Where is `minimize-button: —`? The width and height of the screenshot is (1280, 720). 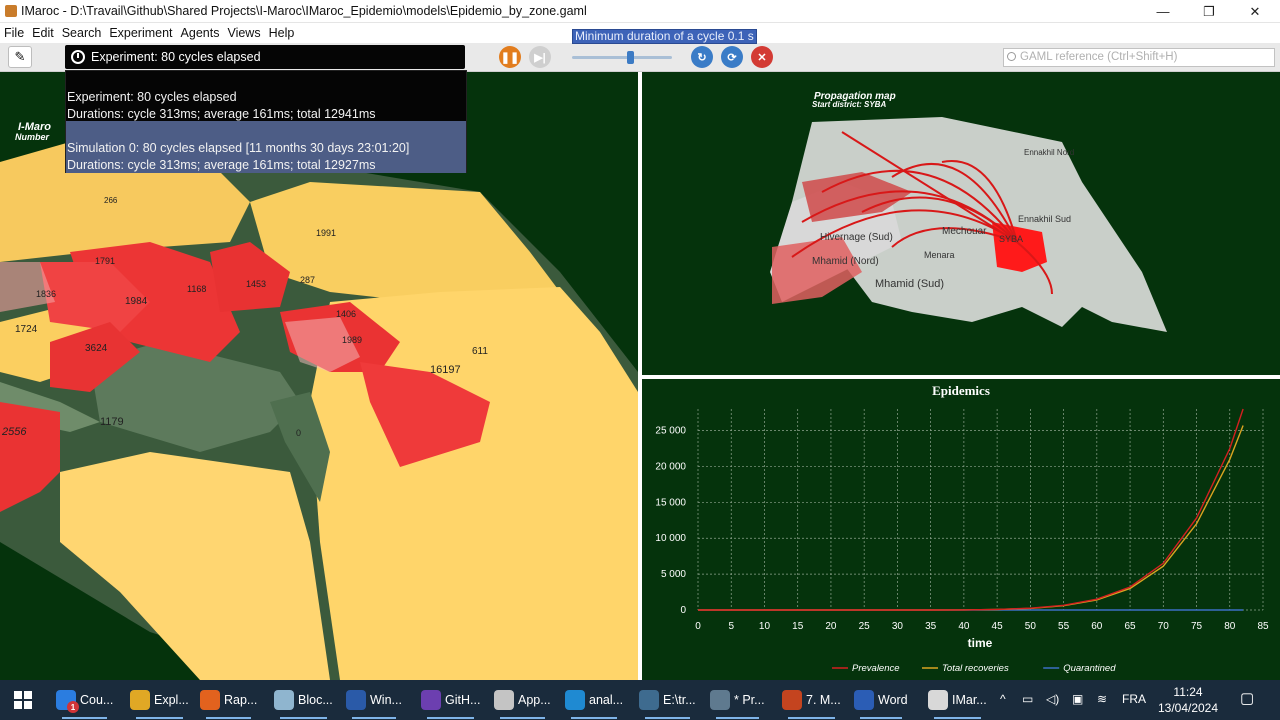
minimize-button: — is located at coordinates (1163, 11).